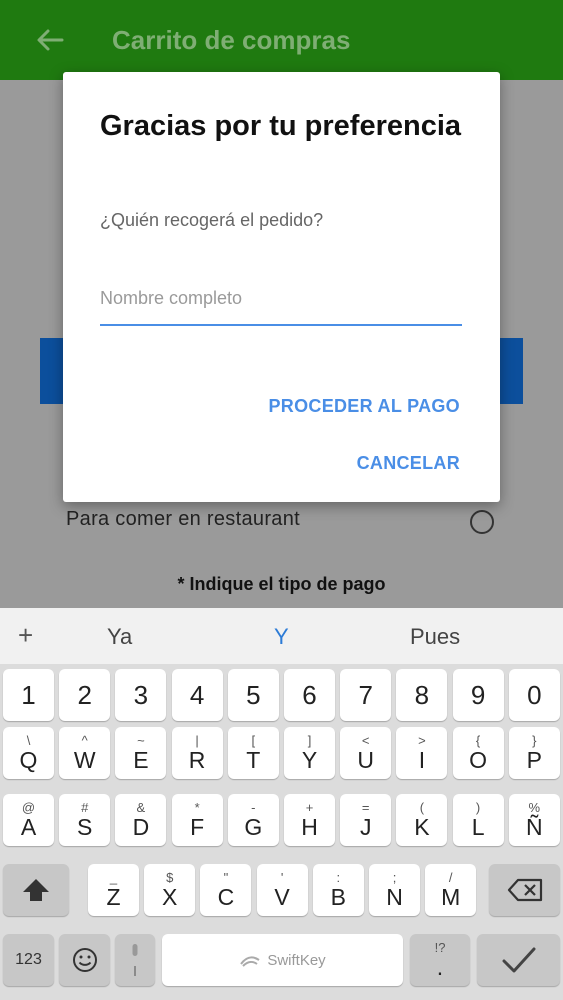 The image size is (563, 1000). I want to click on key-row3-4-alt-label: :, so click(338, 877).